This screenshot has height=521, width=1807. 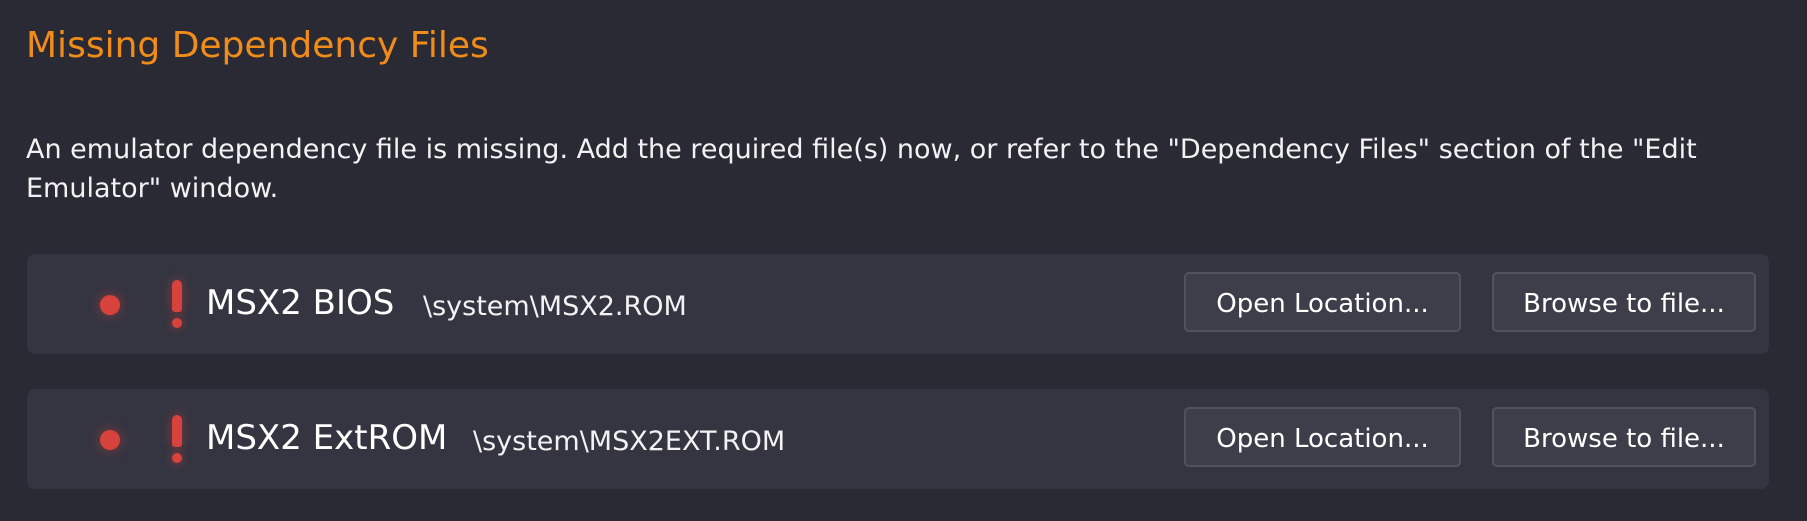 I want to click on dependency-name: MSX2 ExtROM, so click(x=327, y=438).